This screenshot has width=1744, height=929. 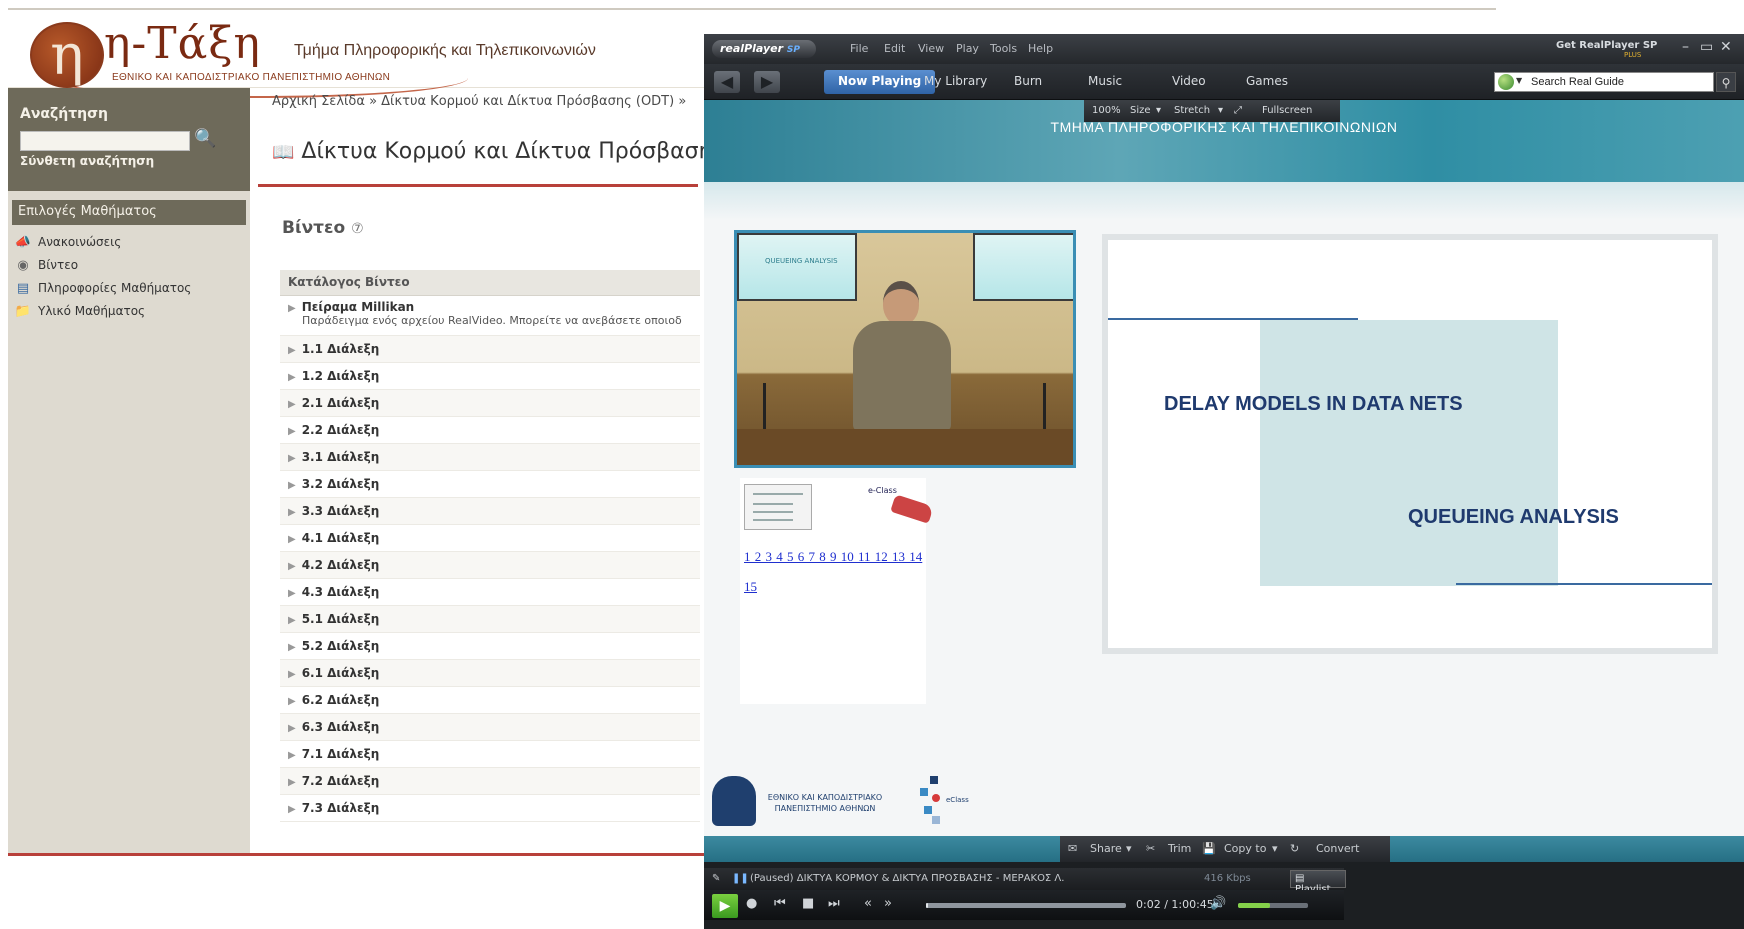 I want to click on convert-icon: ↻, so click(x=1294, y=848).